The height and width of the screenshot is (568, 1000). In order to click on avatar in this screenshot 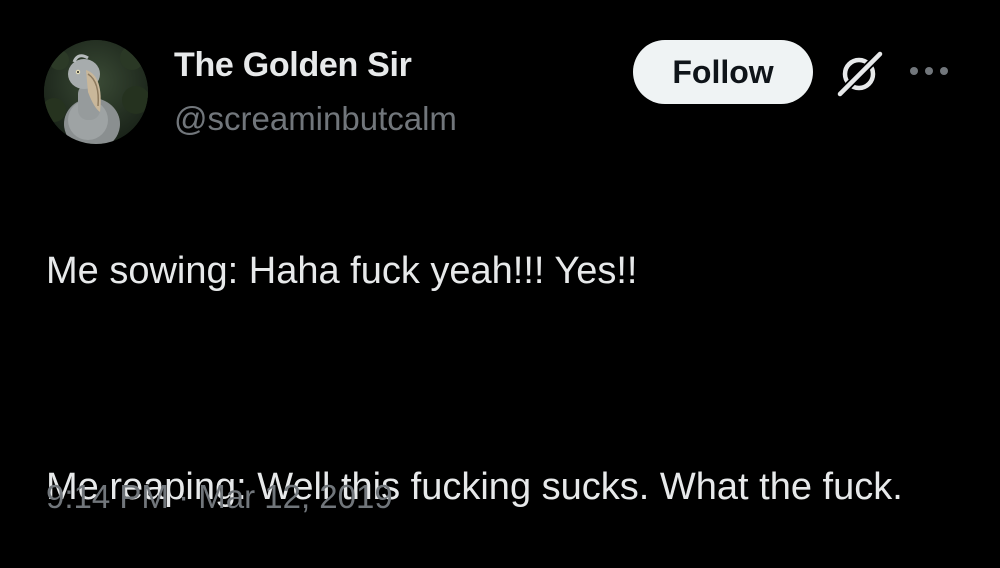, I will do `click(96, 92)`.